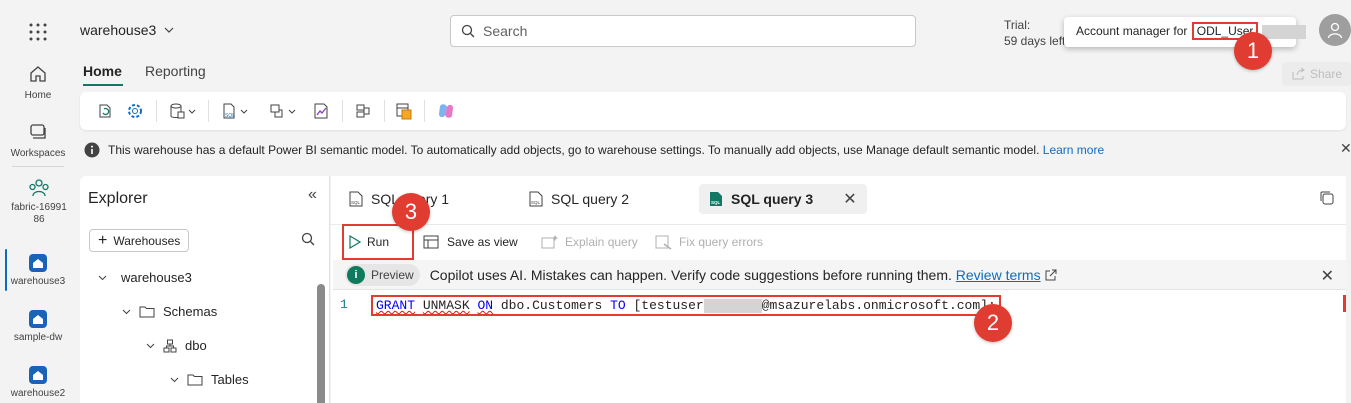 This screenshot has height=403, width=1351. Describe the element at coordinates (344, 304) in the screenshot. I see `line-number: 1` at that location.